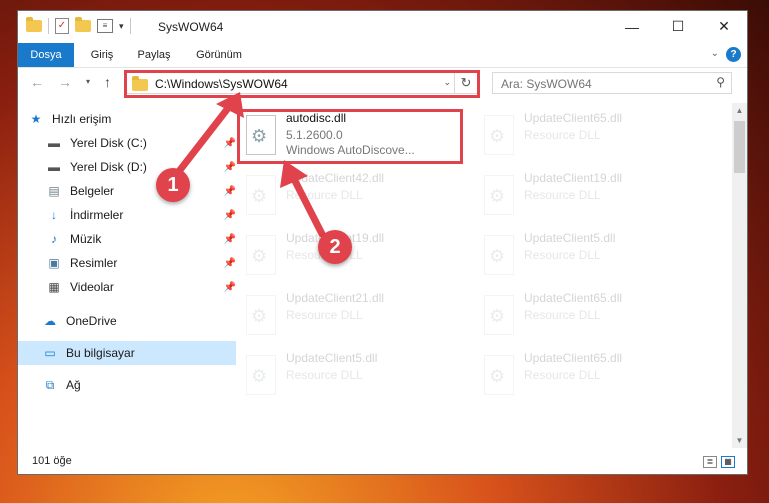 This screenshot has height=503, width=769. Describe the element at coordinates (173, 185) in the screenshot. I see `step-1-badge: 1` at that location.